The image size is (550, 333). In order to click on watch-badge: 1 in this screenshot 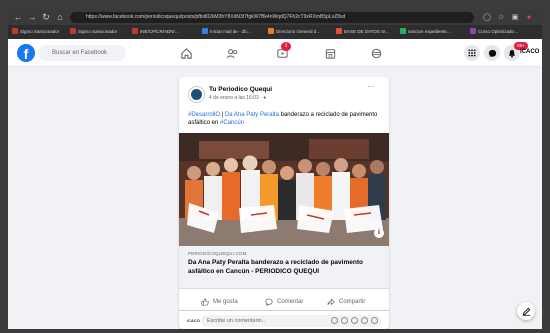, I will do `click(286, 46)`.